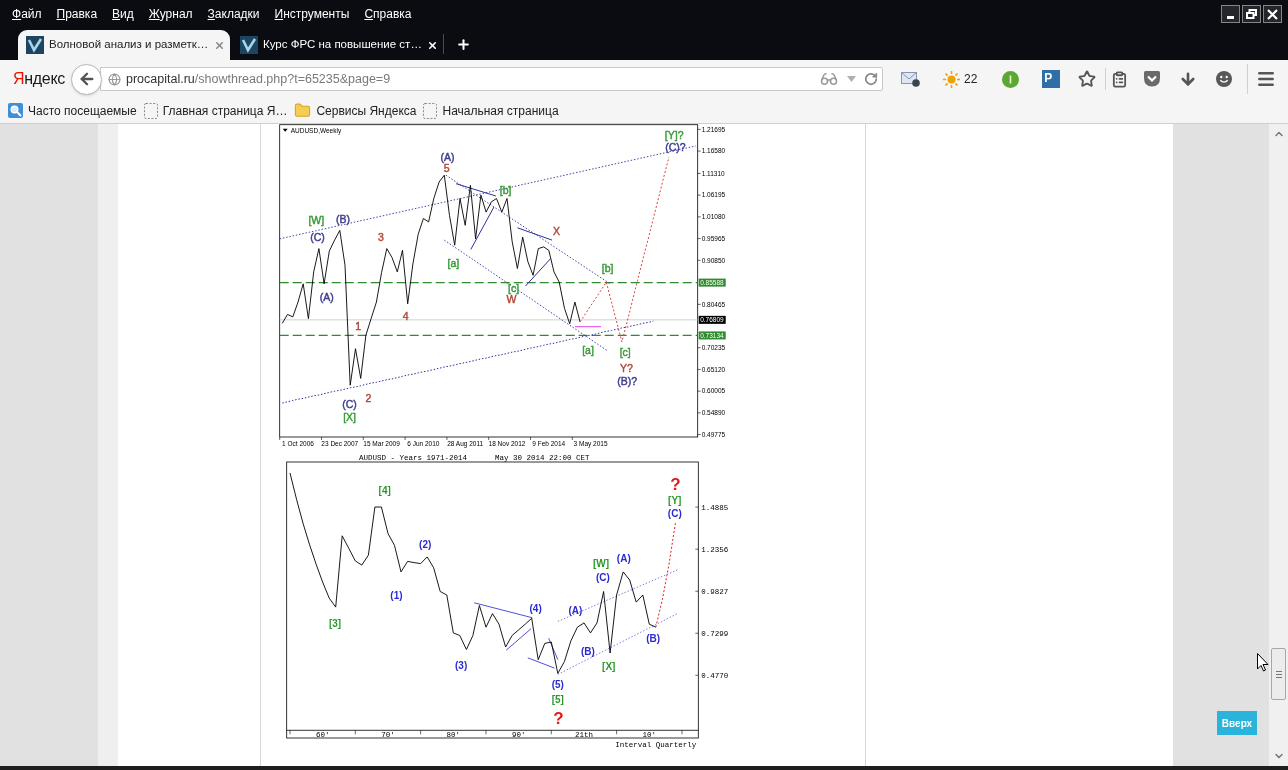 The width and height of the screenshot is (1288, 770). Describe the element at coordinates (1263, 662) in the screenshot. I see `cursor-icon` at that location.